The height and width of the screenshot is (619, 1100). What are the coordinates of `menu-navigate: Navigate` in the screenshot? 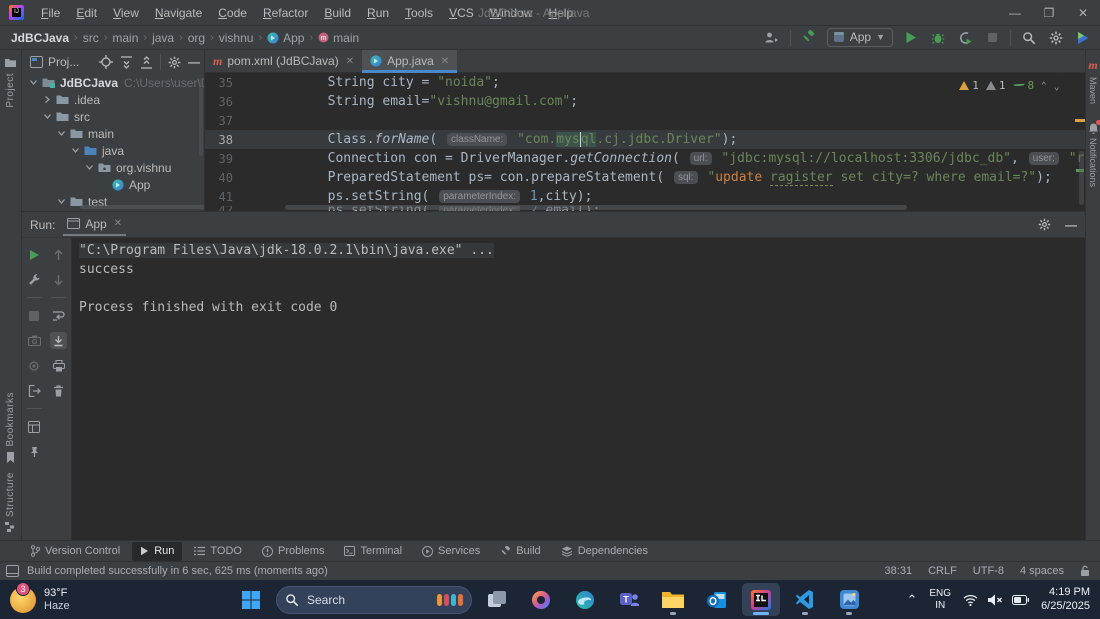 It's located at (178, 13).